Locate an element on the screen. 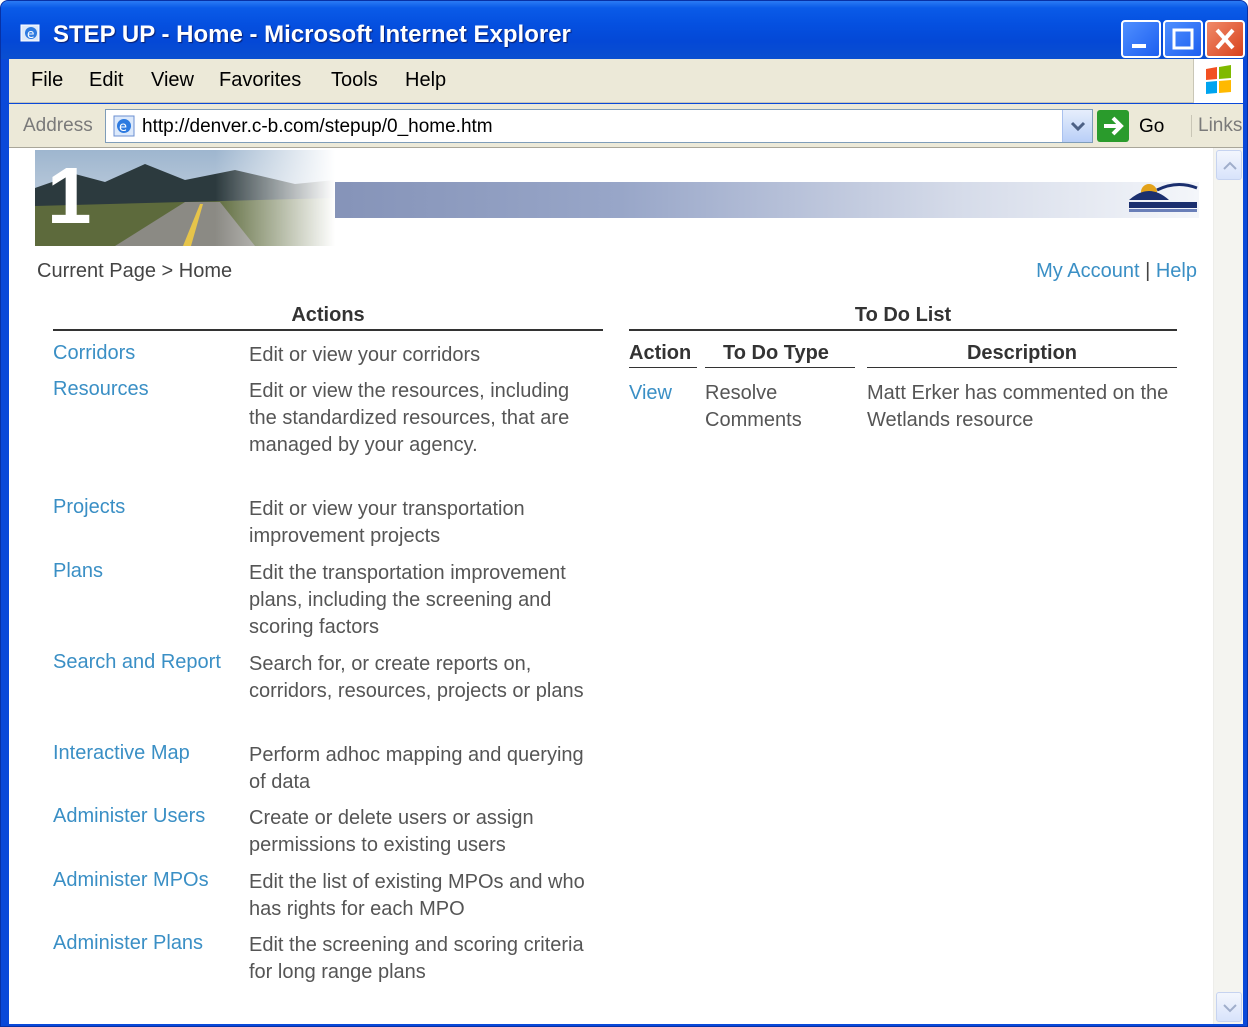  search-and-report-link: Search and Report is located at coordinates (137, 662).